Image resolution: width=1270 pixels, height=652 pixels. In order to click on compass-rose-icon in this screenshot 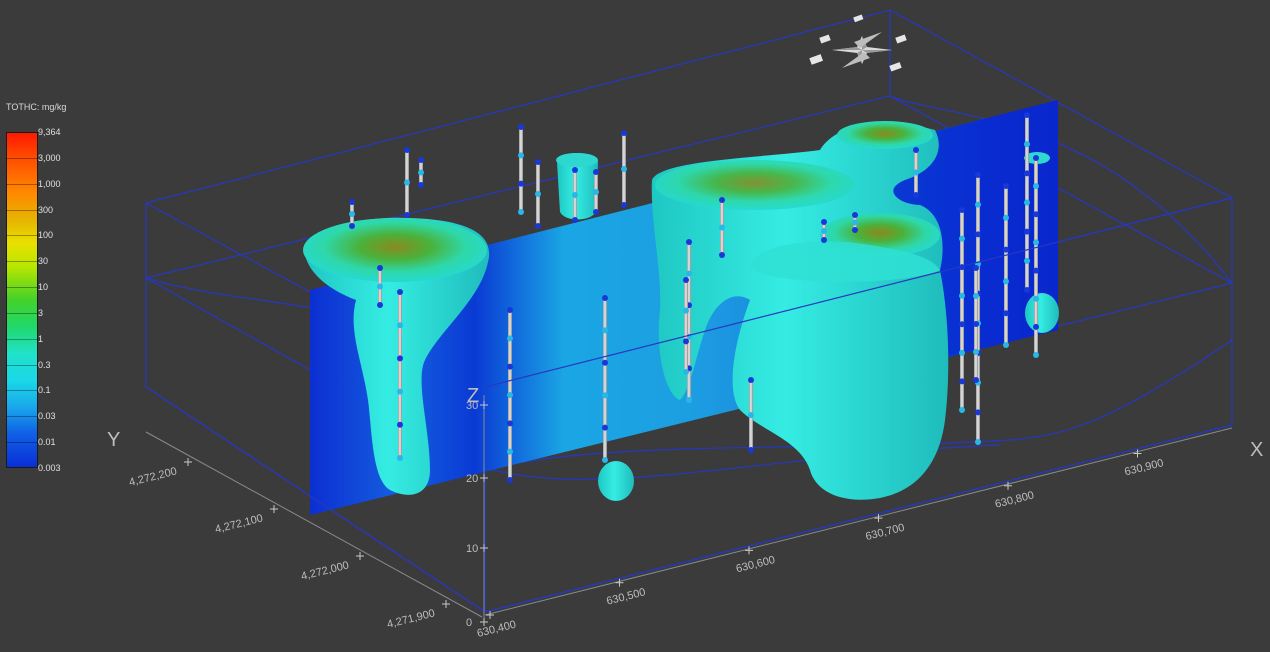, I will do `click(858, 43)`.